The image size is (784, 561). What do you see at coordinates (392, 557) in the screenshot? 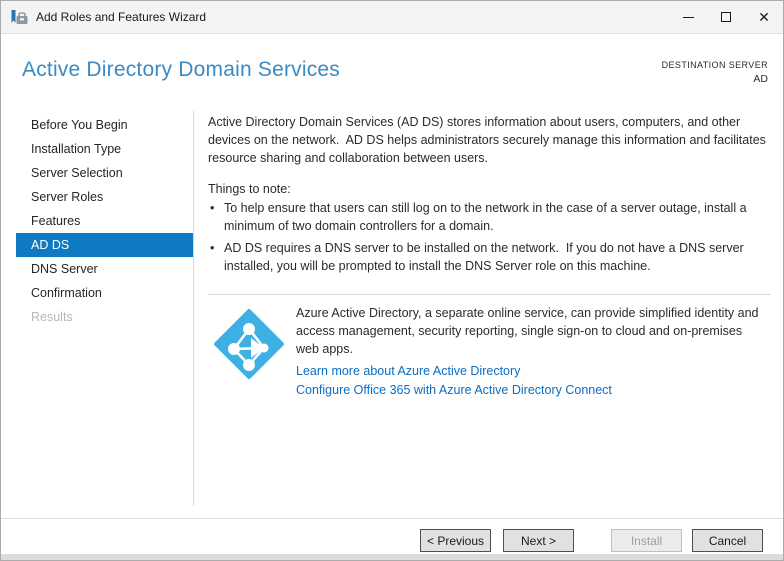
I see `window-bottom-edge` at bounding box center [392, 557].